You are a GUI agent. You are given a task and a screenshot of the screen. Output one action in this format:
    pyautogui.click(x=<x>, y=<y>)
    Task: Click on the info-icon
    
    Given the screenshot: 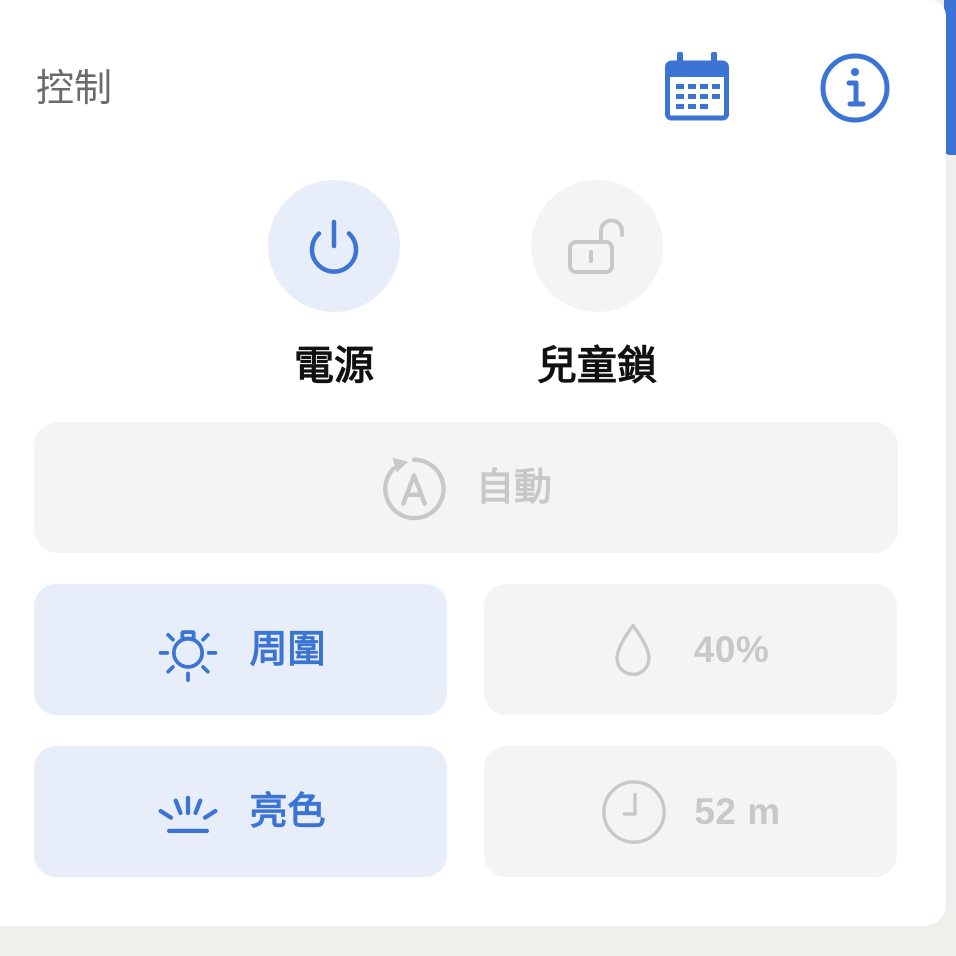 What is the action you would take?
    pyautogui.click(x=855, y=88)
    